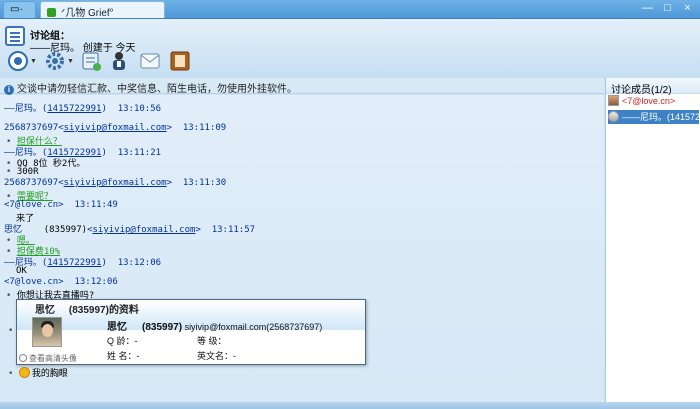  I want to click on message-text: 我的胸眼, so click(49, 374).